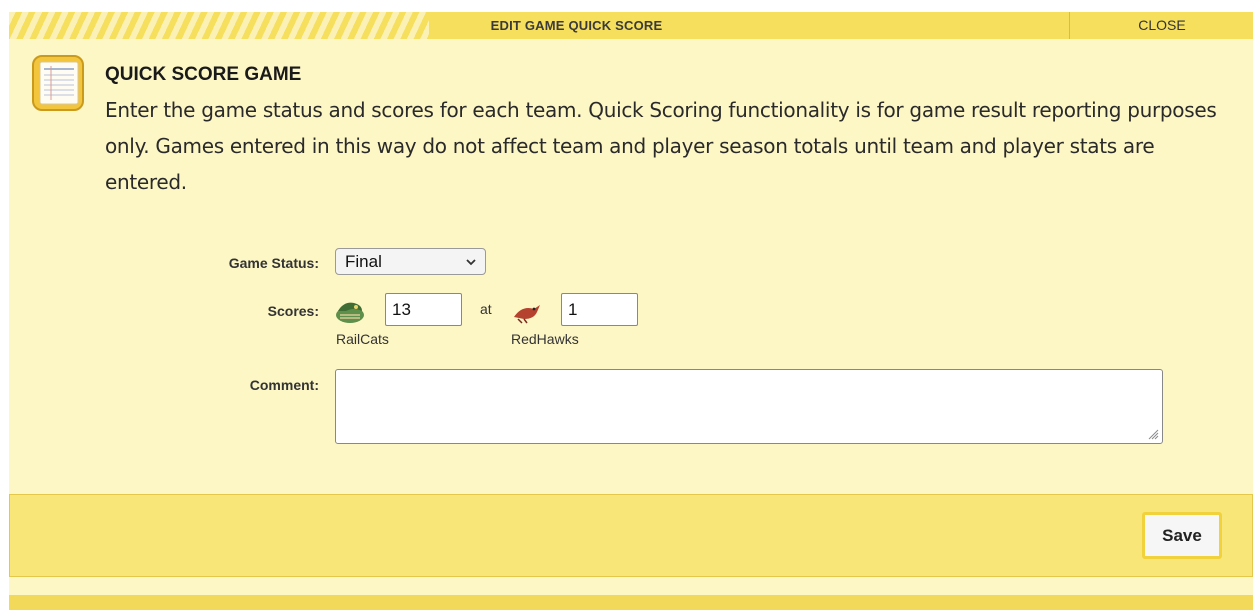  Describe the element at coordinates (527, 314) in the screenshot. I see `redhawks-logo-icon` at that location.